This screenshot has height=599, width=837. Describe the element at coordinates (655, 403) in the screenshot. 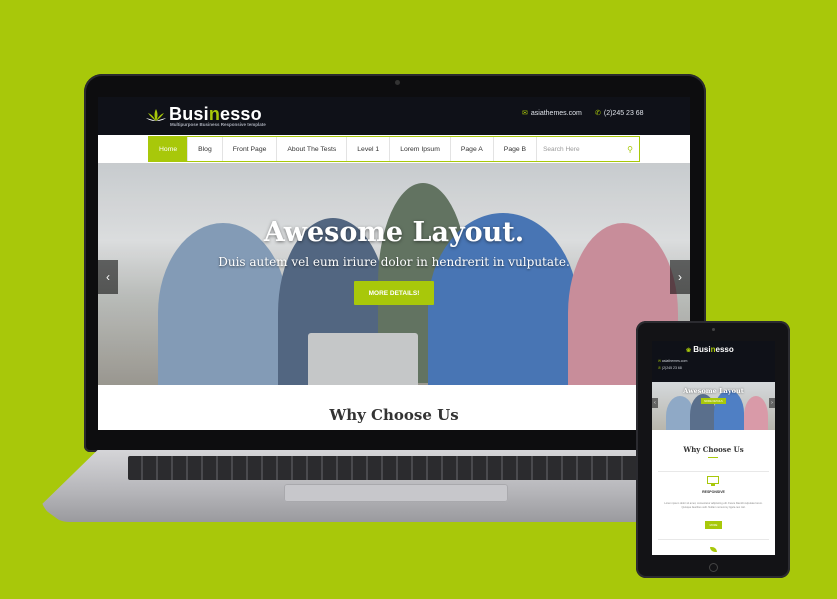

I see `tablet-prev-arrow-icon: ‹` at that location.